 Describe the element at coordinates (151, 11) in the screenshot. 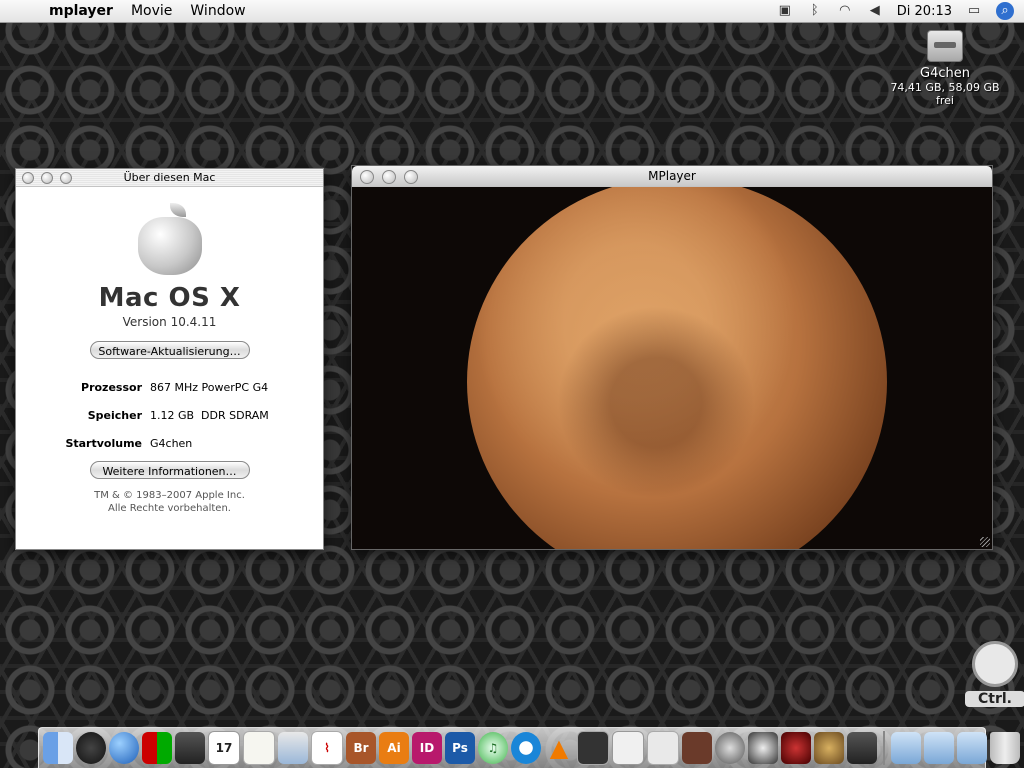

I see `menu-movie: Movie` at that location.